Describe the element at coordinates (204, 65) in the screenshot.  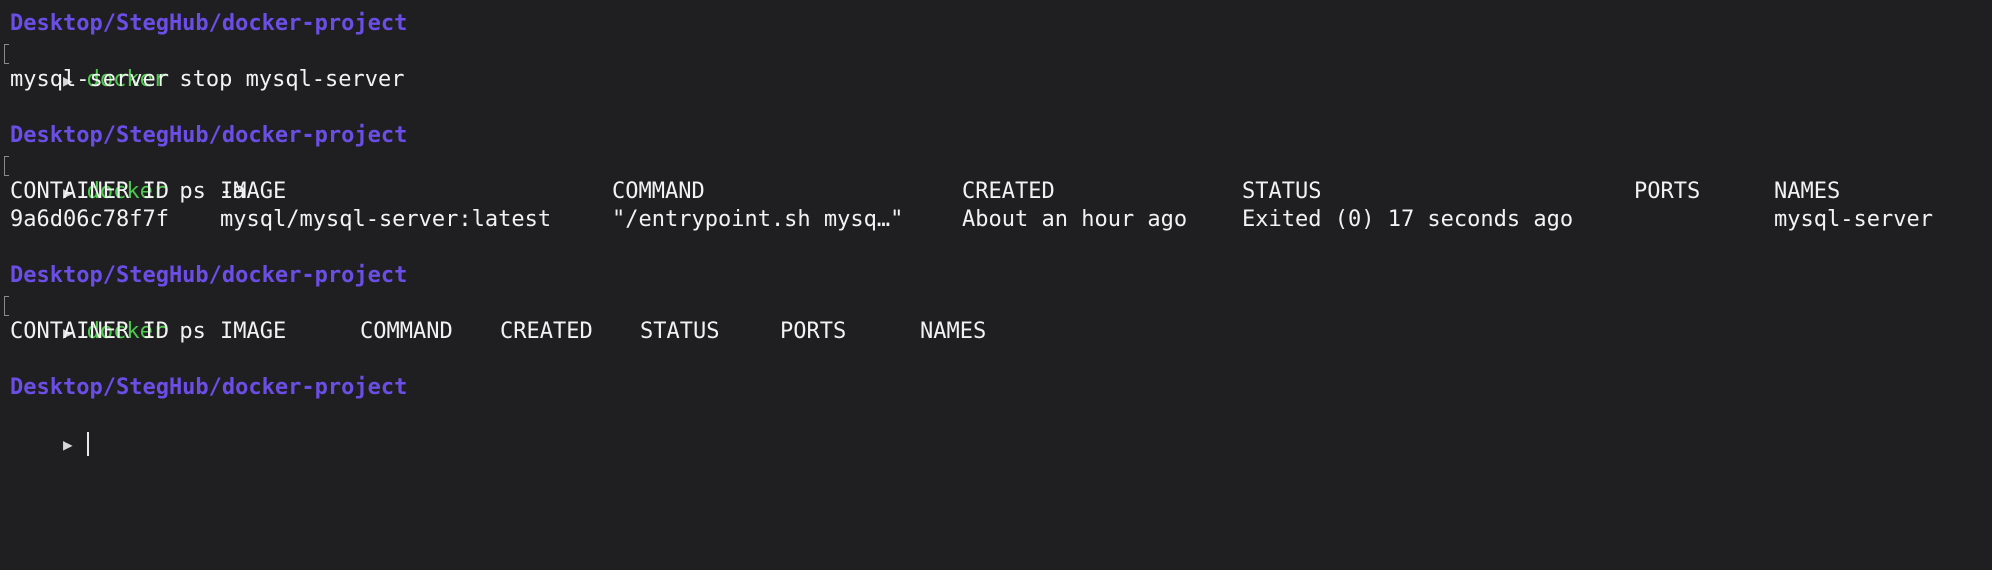
I see `prompt-line: ▶ docker stop mysql-server` at that location.